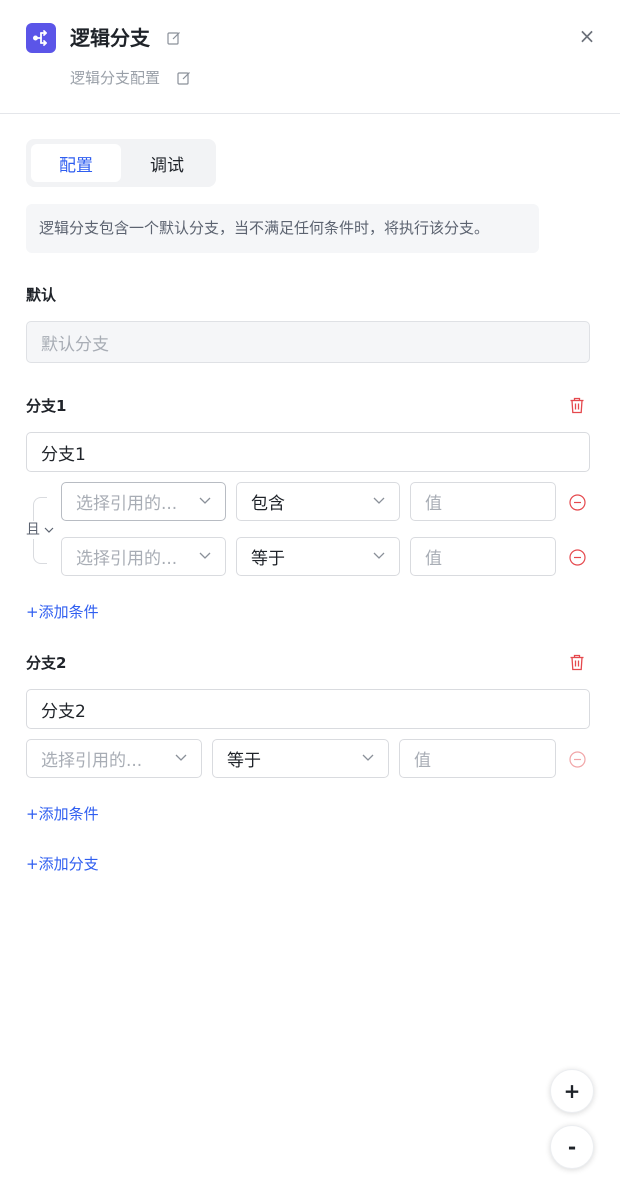  Describe the element at coordinates (310, 113) in the screenshot. I see `header-divider` at that location.